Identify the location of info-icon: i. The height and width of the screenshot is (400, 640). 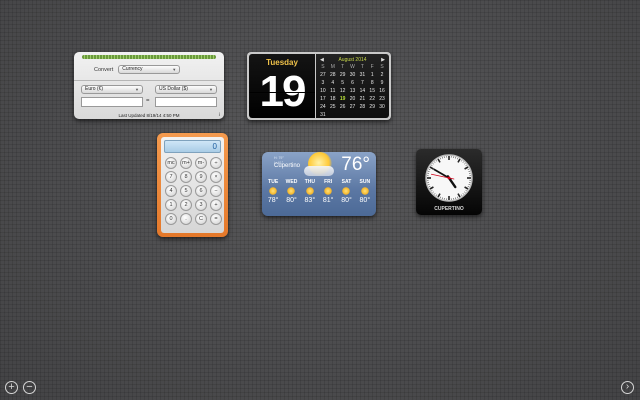
(219, 115).